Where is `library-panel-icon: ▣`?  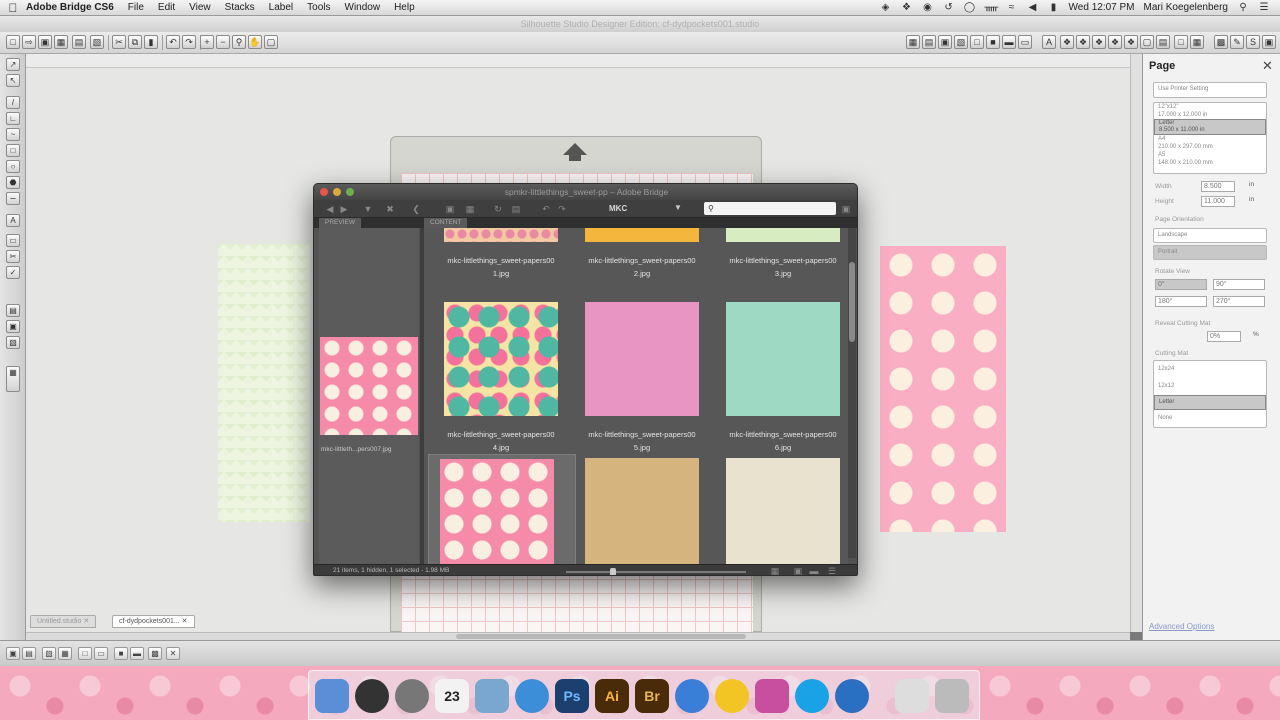
library-panel-icon: ▣ is located at coordinates (1269, 42).